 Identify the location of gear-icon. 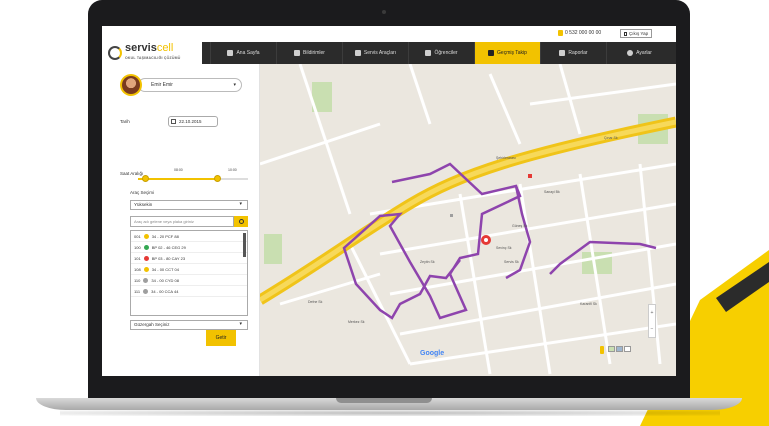
(630, 53).